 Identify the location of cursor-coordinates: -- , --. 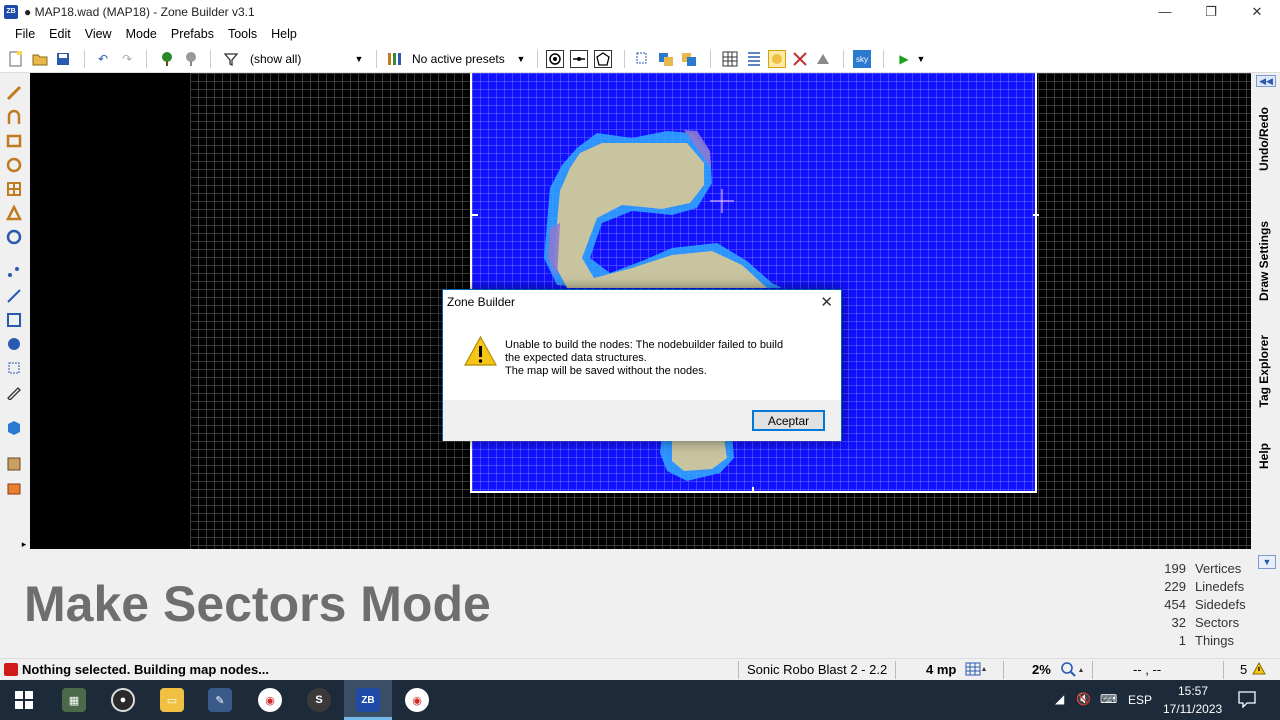
(1147, 669).